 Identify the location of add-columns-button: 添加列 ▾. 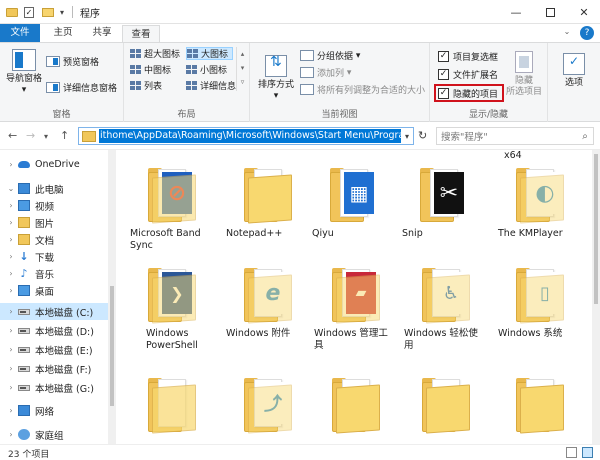
(325, 72).